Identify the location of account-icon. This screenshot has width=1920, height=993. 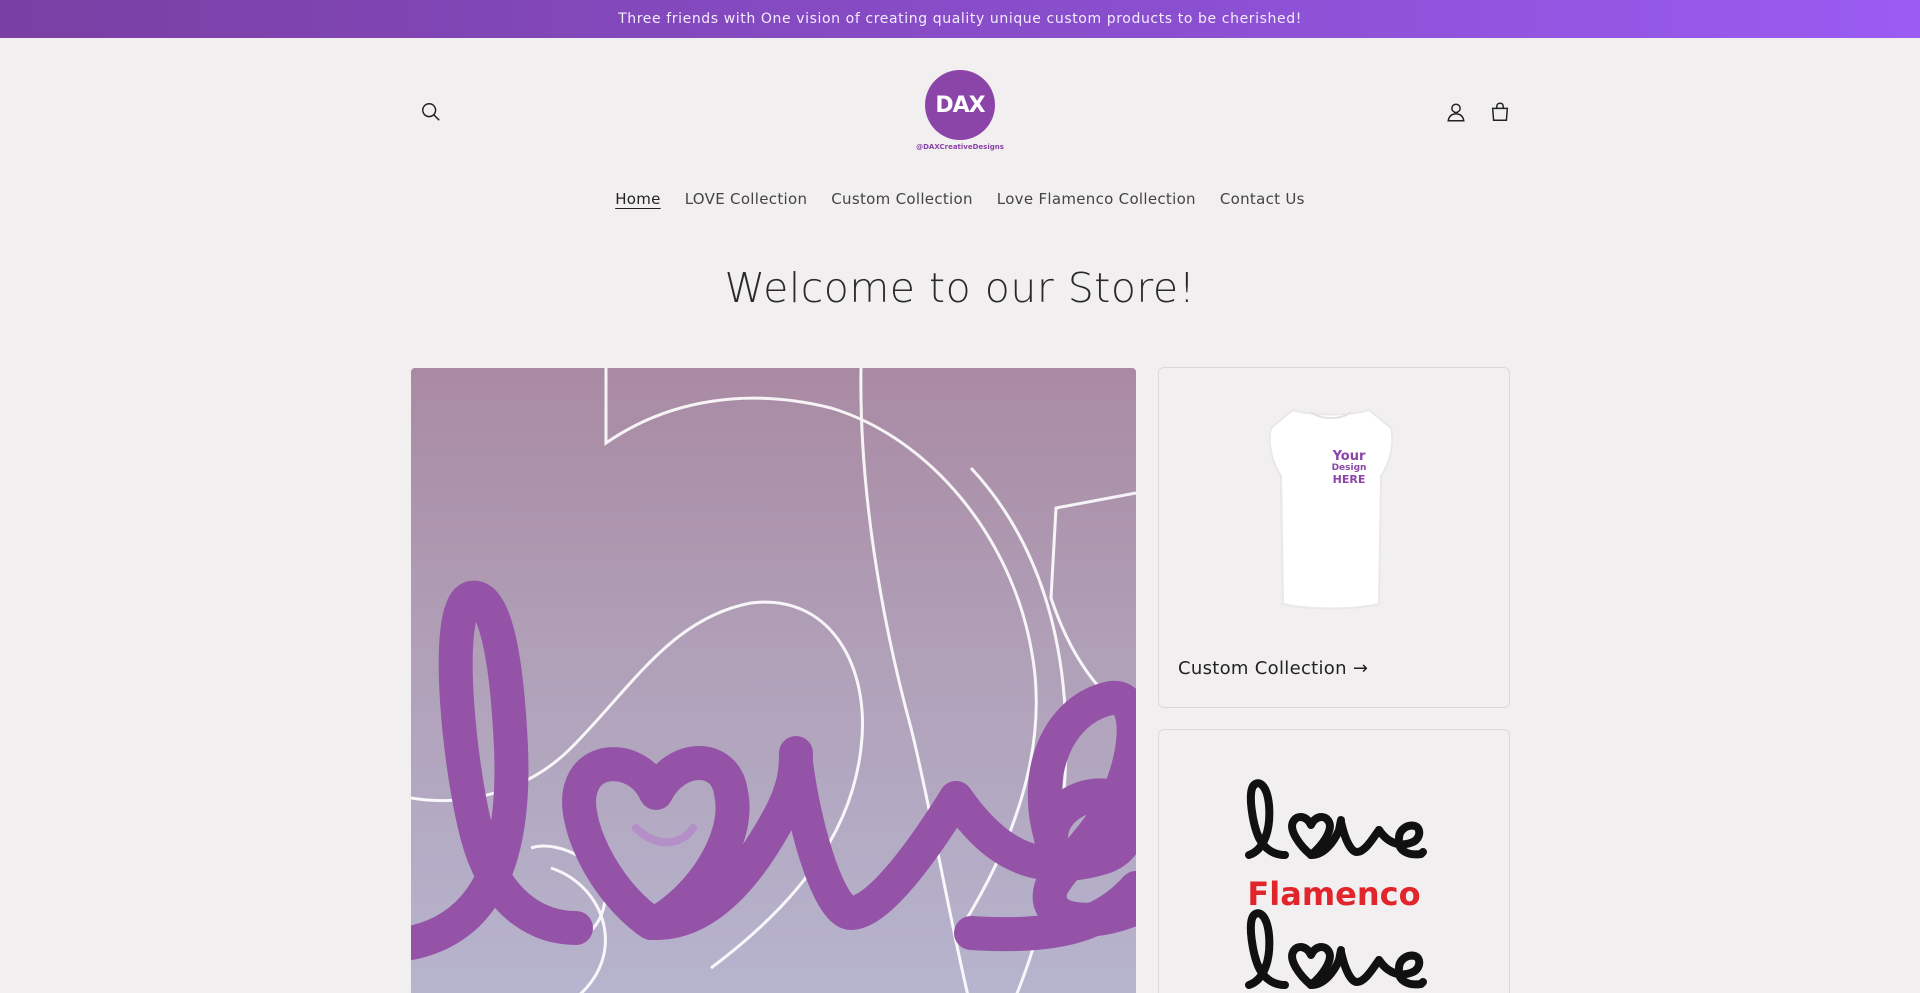
(1456, 112).